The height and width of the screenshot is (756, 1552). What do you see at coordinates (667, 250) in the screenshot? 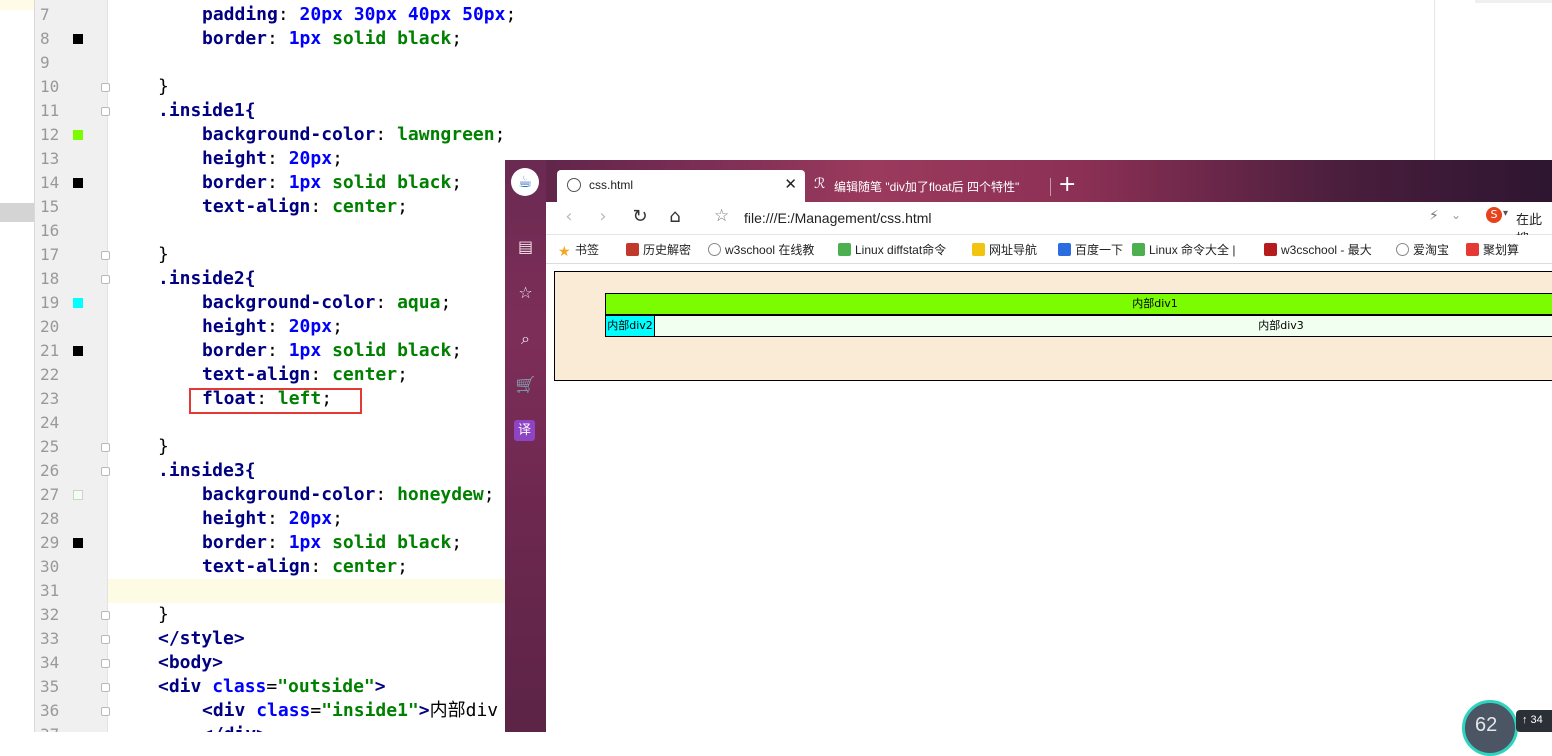
I see `bookmark-label: 历史解密` at bounding box center [667, 250].